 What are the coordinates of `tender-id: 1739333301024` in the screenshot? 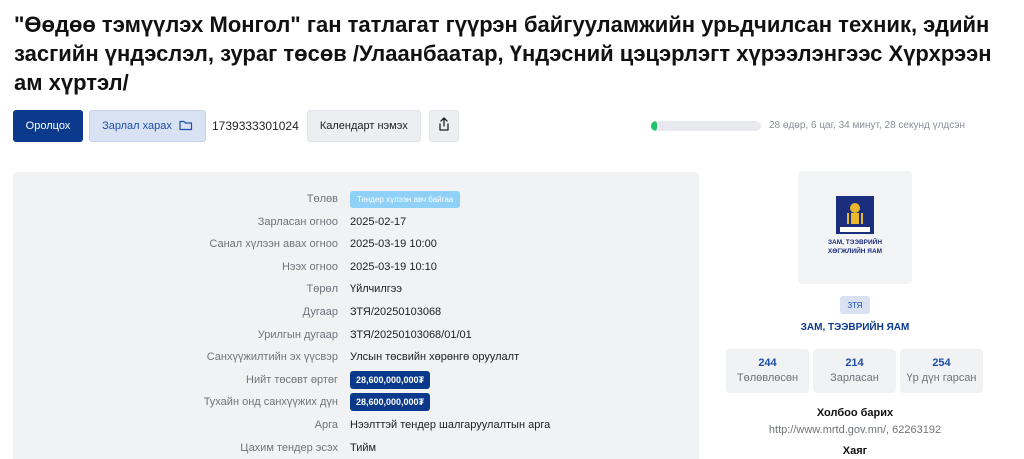 It's located at (255, 126).